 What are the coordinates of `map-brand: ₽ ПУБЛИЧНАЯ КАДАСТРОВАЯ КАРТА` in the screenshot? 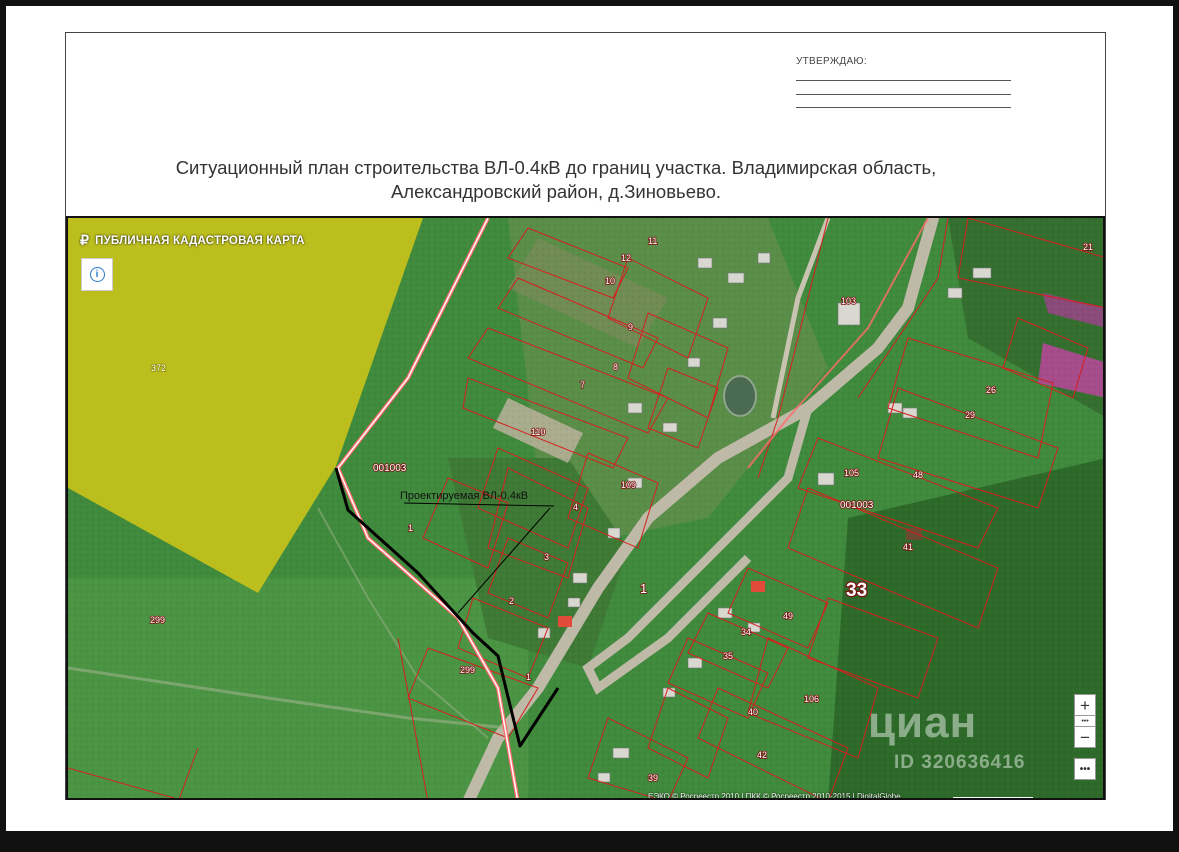 It's located at (192, 240).